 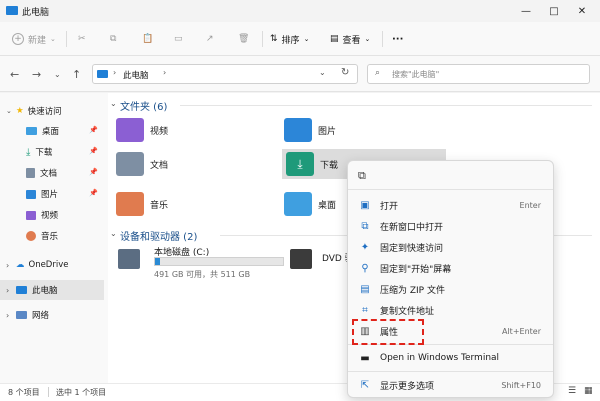 What do you see at coordinates (52, 315) in the screenshot?
I see `sidebar-item-network: › 网络` at bounding box center [52, 315].